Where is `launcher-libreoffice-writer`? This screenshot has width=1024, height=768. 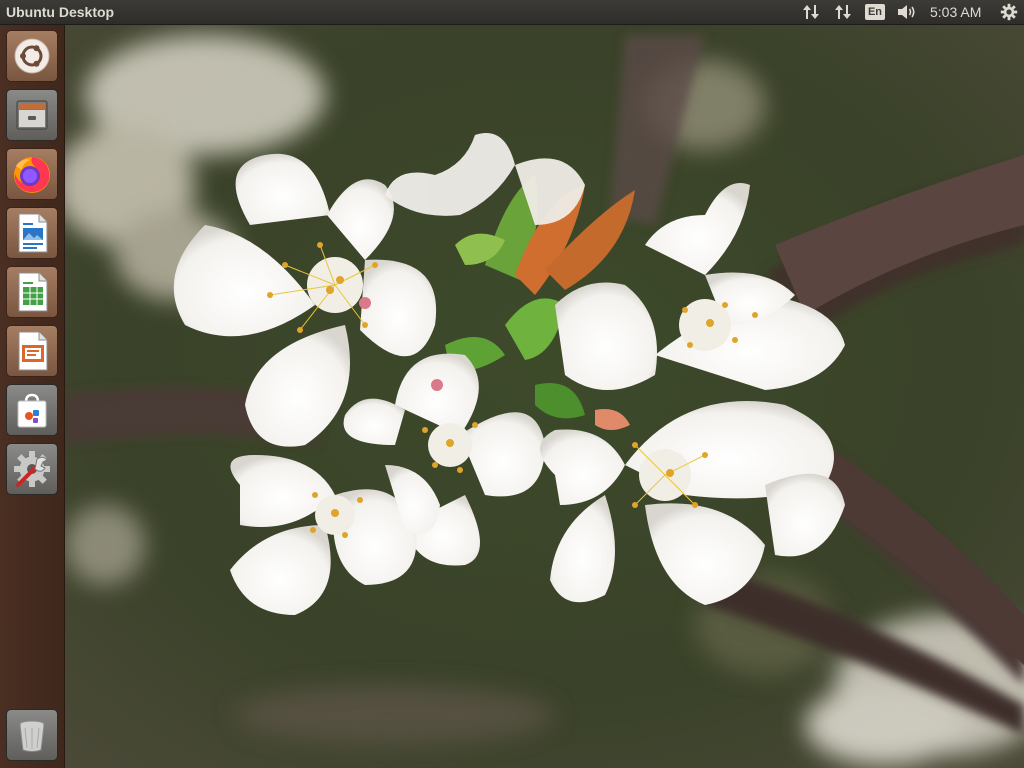 launcher-libreoffice-writer is located at coordinates (32, 233).